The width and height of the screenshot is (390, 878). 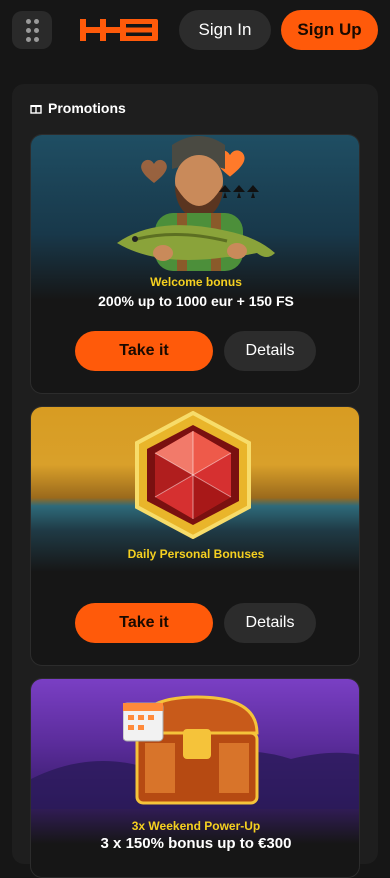 I want to click on top-header: Sign In Sign Up, so click(x=195, y=30).